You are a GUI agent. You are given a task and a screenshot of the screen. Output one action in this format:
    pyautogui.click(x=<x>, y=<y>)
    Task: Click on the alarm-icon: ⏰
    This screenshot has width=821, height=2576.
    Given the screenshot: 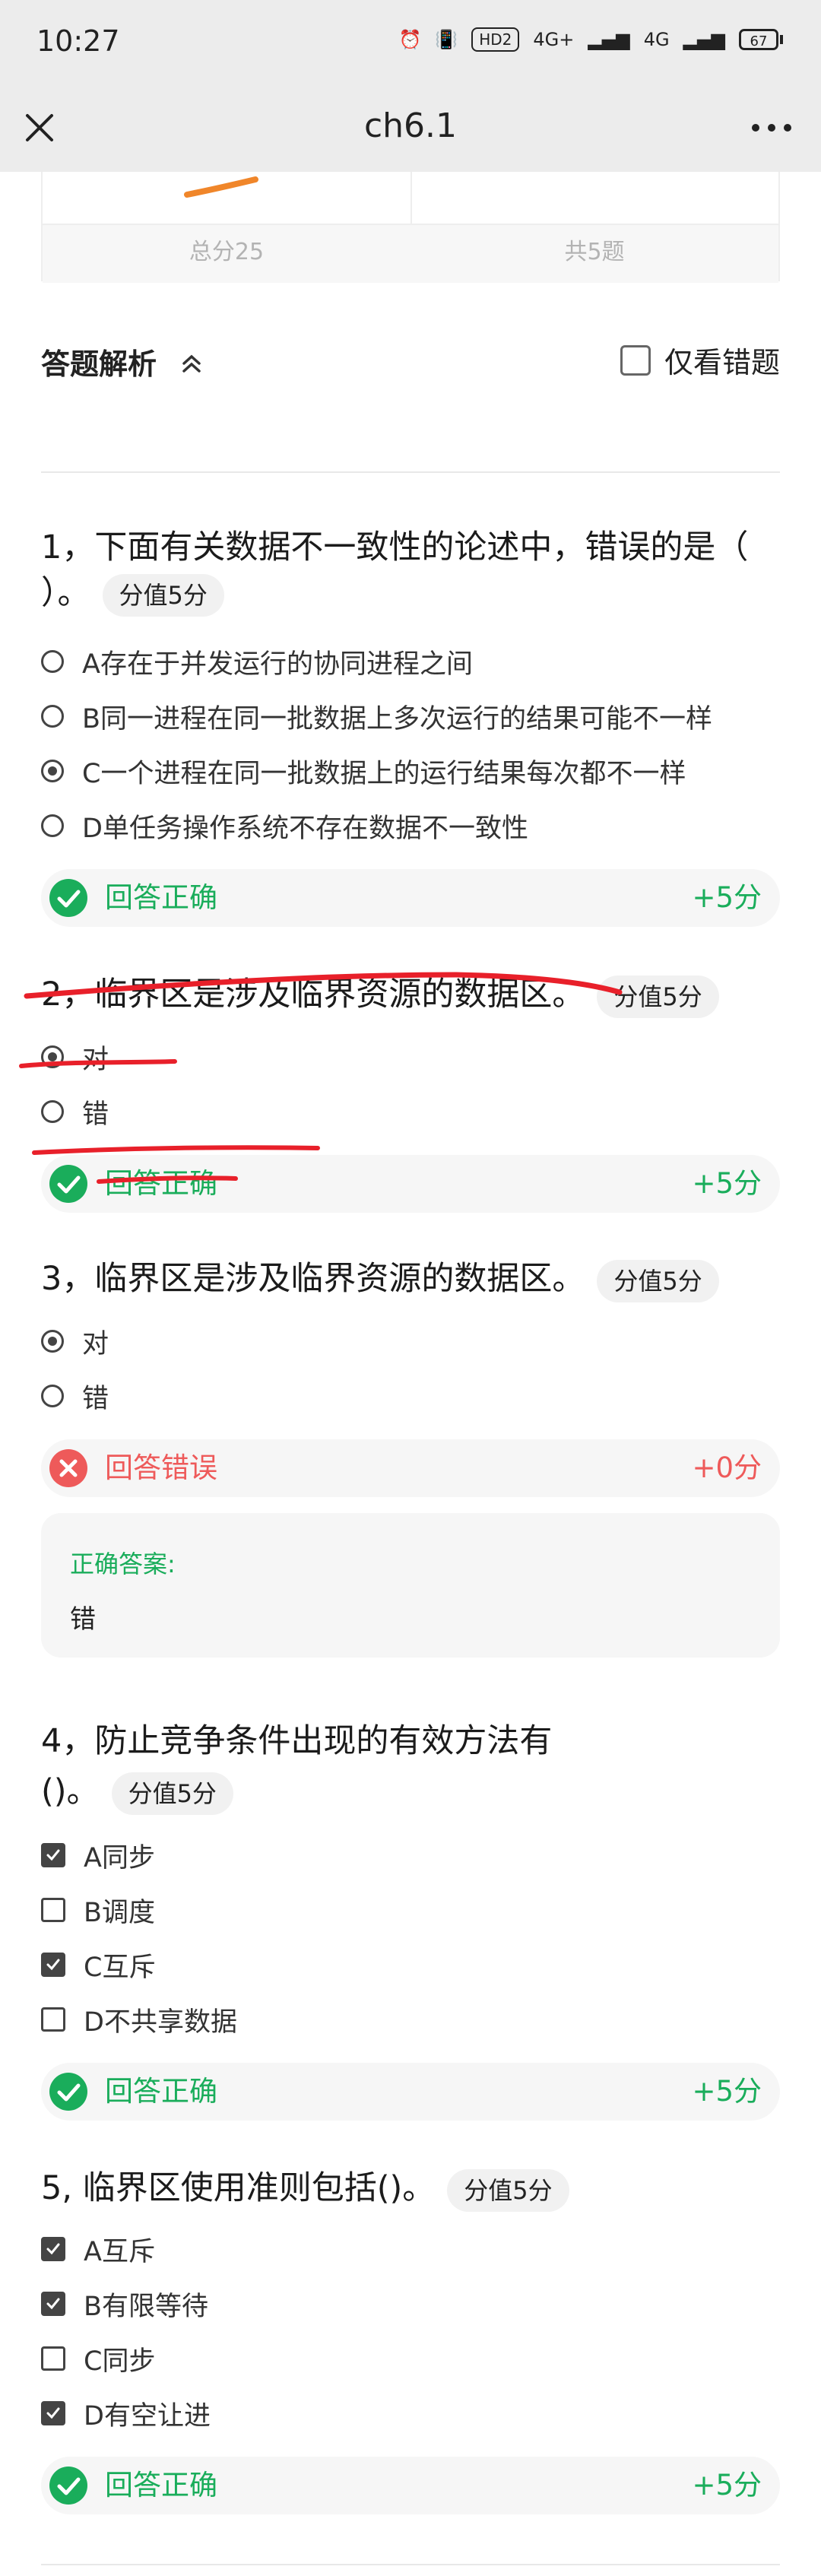 What is the action you would take?
    pyautogui.click(x=410, y=39)
    